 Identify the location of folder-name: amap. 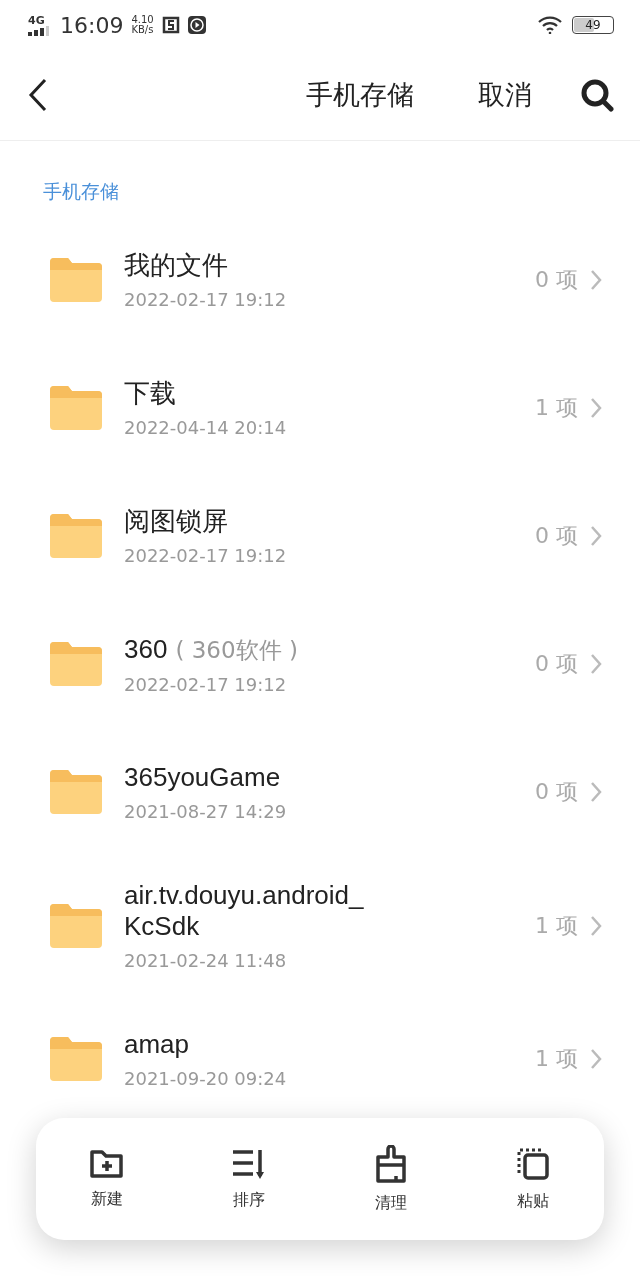
(157, 1045).